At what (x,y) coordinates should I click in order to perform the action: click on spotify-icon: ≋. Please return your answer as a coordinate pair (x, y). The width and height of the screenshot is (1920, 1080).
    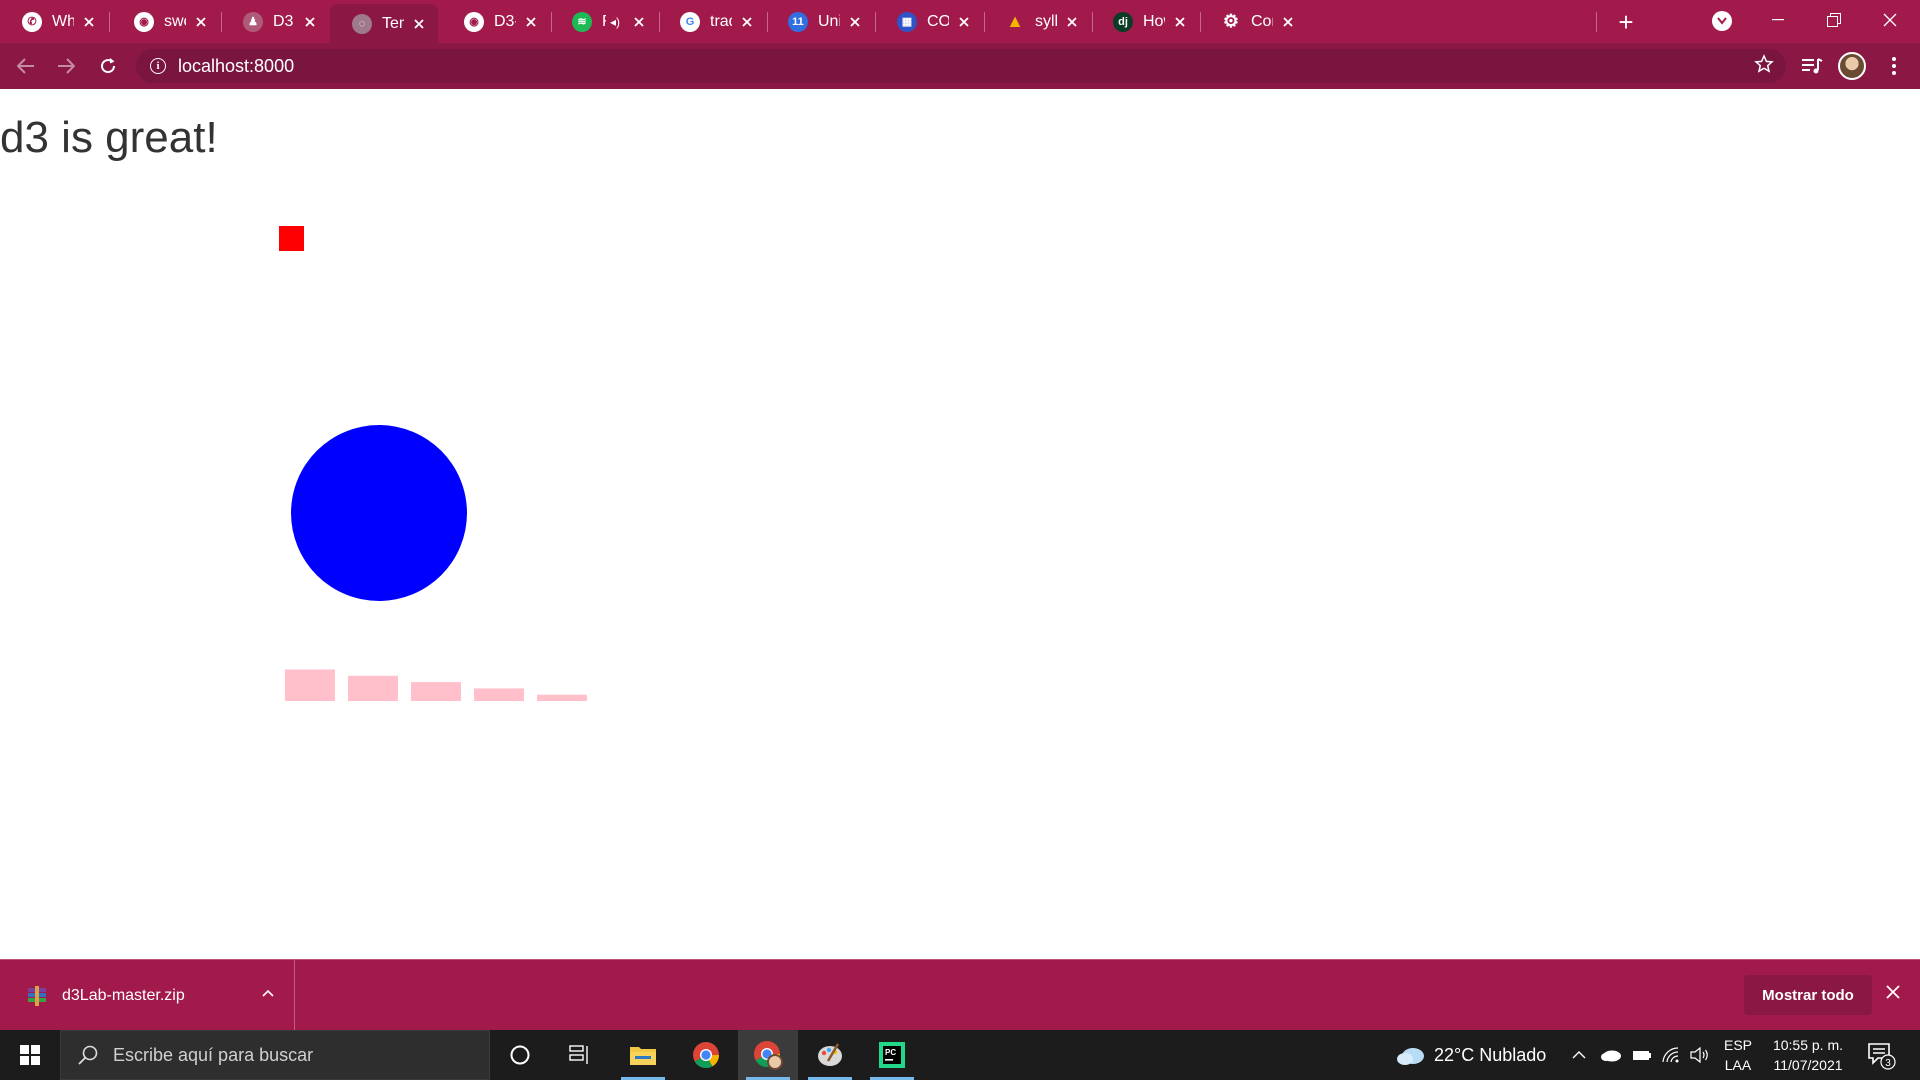
    Looking at the image, I should click on (582, 21).